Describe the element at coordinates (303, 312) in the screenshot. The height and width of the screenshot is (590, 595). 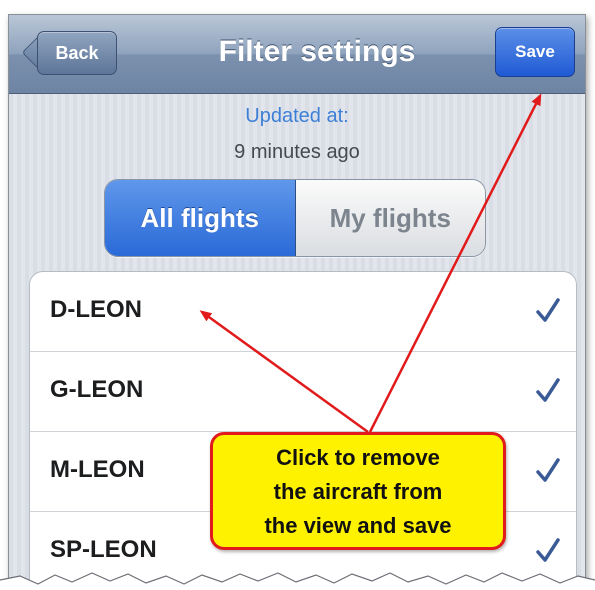
I see `list-item: D-LEON` at that location.